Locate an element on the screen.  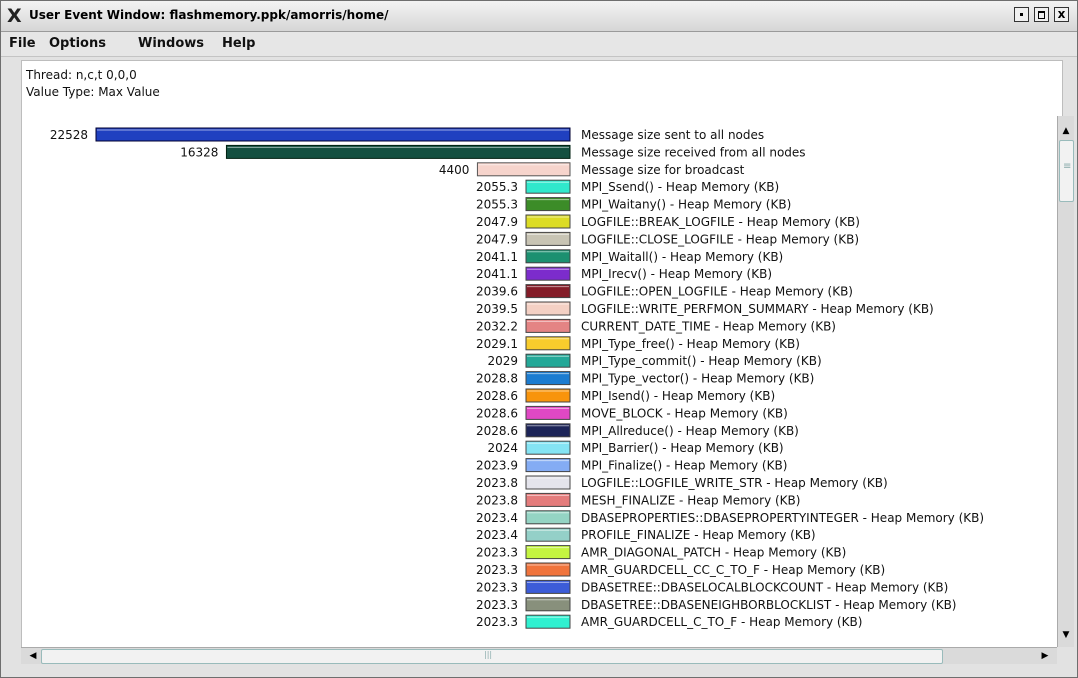
thread-info: Thread: n,c,t 0,0,0 is located at coordinates (81, 75).